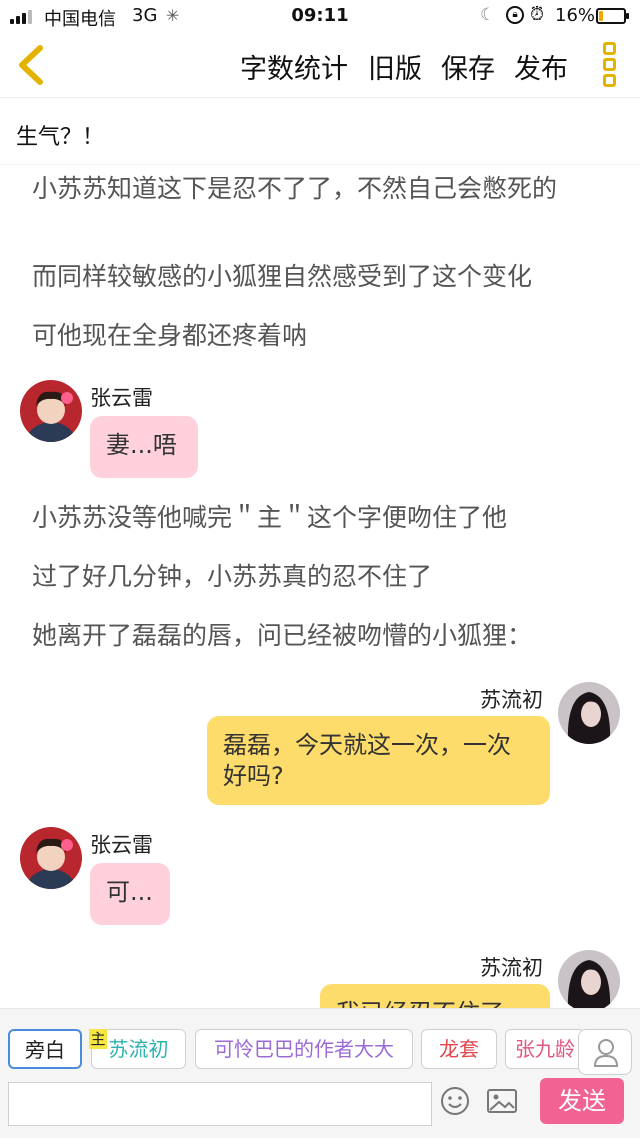 This screenshot has width=640, height=1138. I want to click on emoji-icon, so click(455, 1101).